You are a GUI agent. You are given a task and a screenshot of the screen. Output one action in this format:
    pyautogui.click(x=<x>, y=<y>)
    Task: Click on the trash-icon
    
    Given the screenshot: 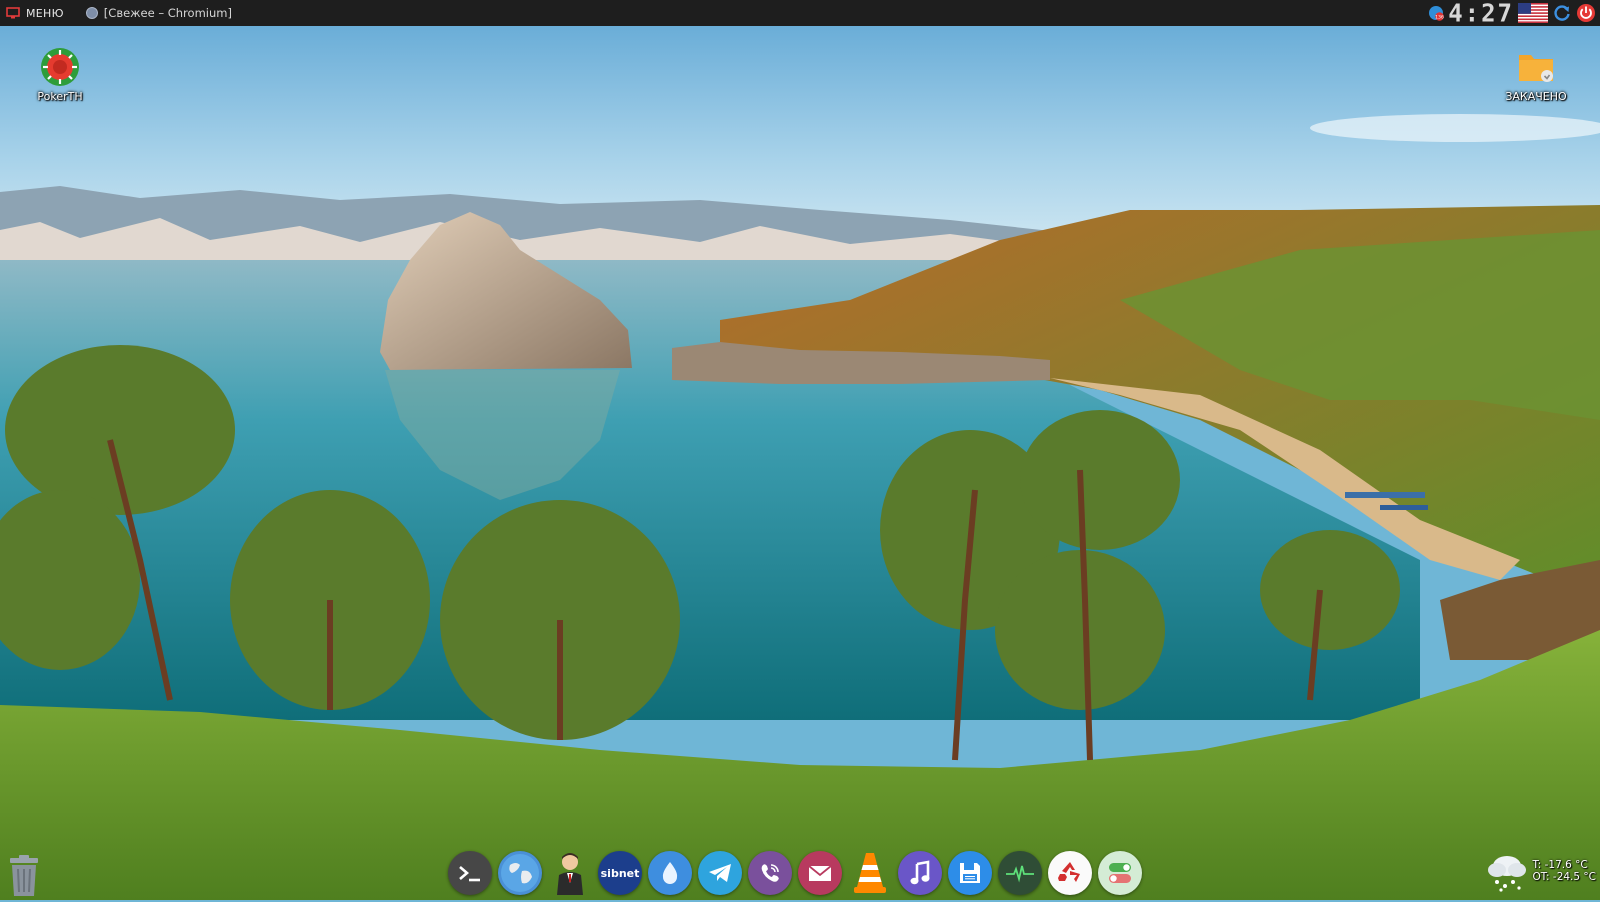 What is the action you would take?
    pyautogui.click(x=24, y=875)
    